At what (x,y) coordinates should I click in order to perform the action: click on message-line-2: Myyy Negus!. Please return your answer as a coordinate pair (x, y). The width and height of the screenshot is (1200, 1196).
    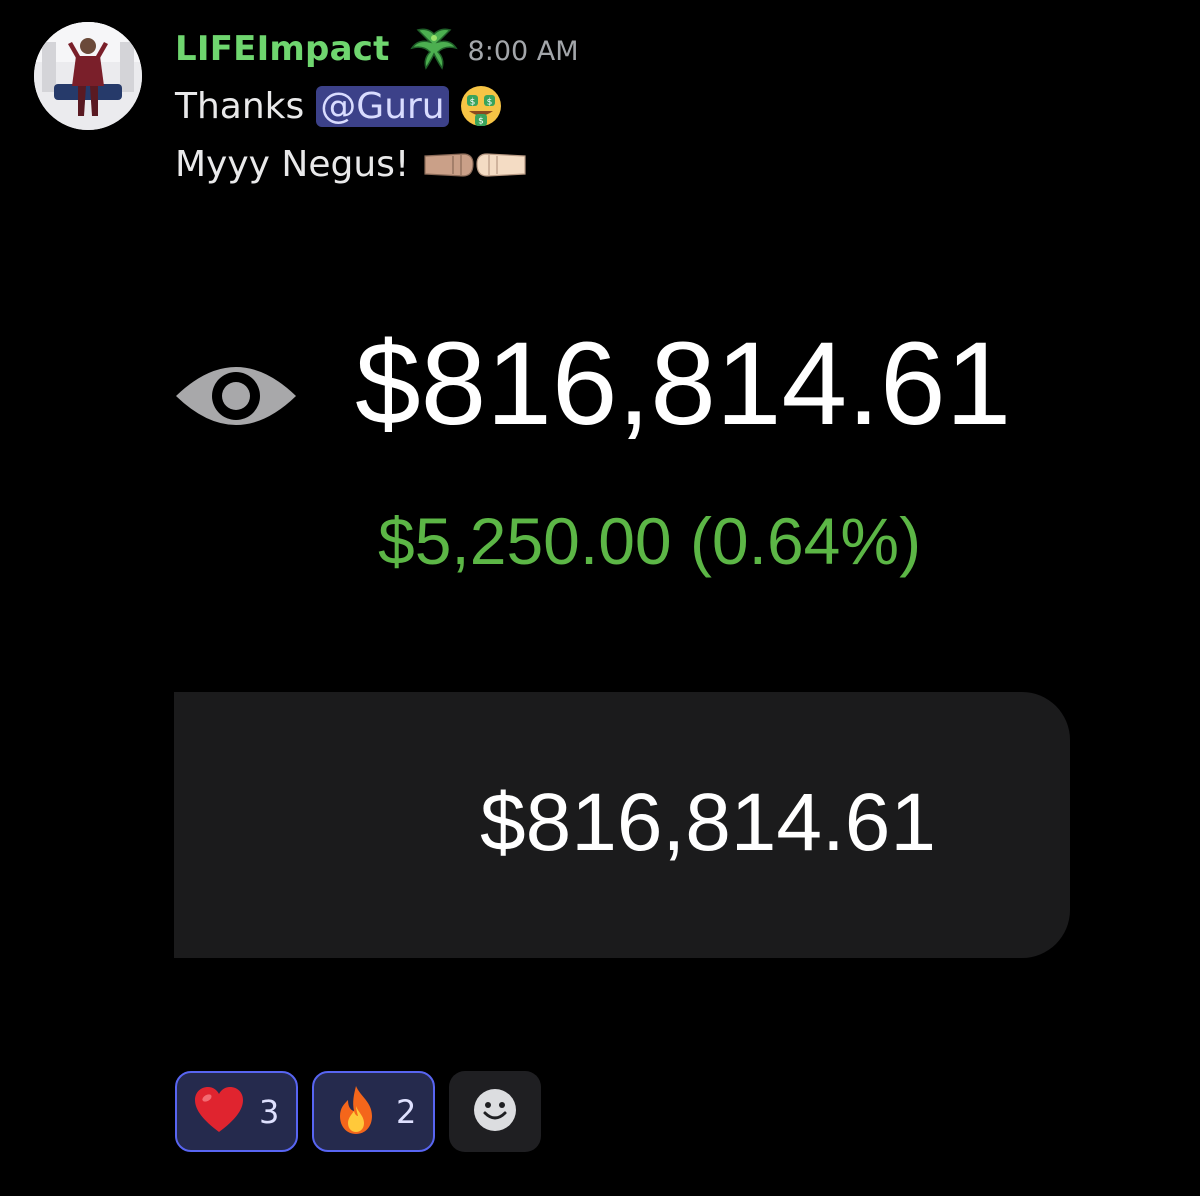
    Looking at the image, I should click on (353, 164).